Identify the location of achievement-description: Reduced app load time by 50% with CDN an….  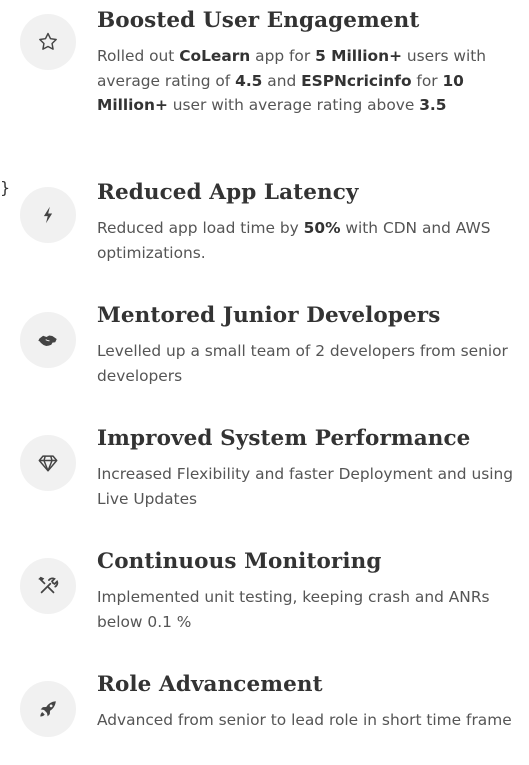
(309, 240).